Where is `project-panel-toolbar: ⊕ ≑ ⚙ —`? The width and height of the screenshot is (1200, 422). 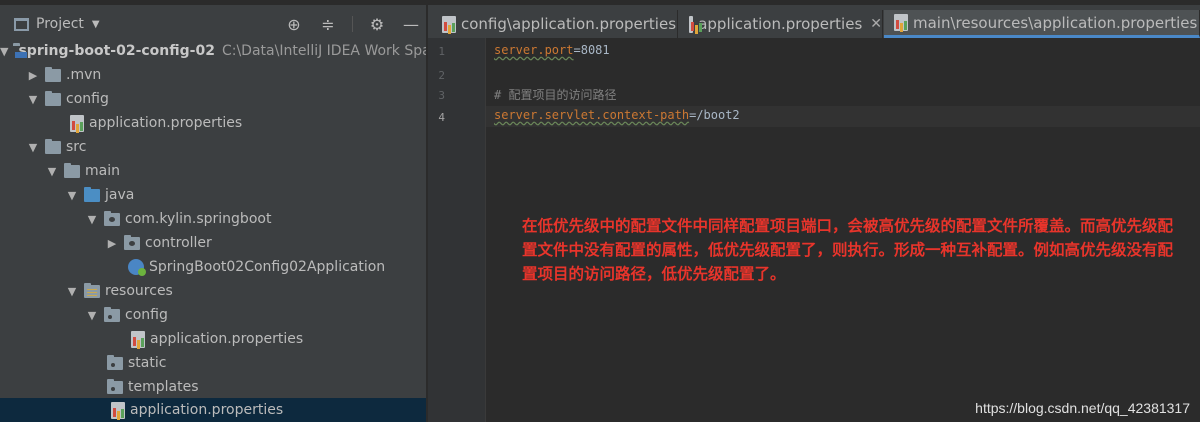 project-panel-toolbar: ⊕ ≑ ⚙ — is located at coordinates (352, 24).